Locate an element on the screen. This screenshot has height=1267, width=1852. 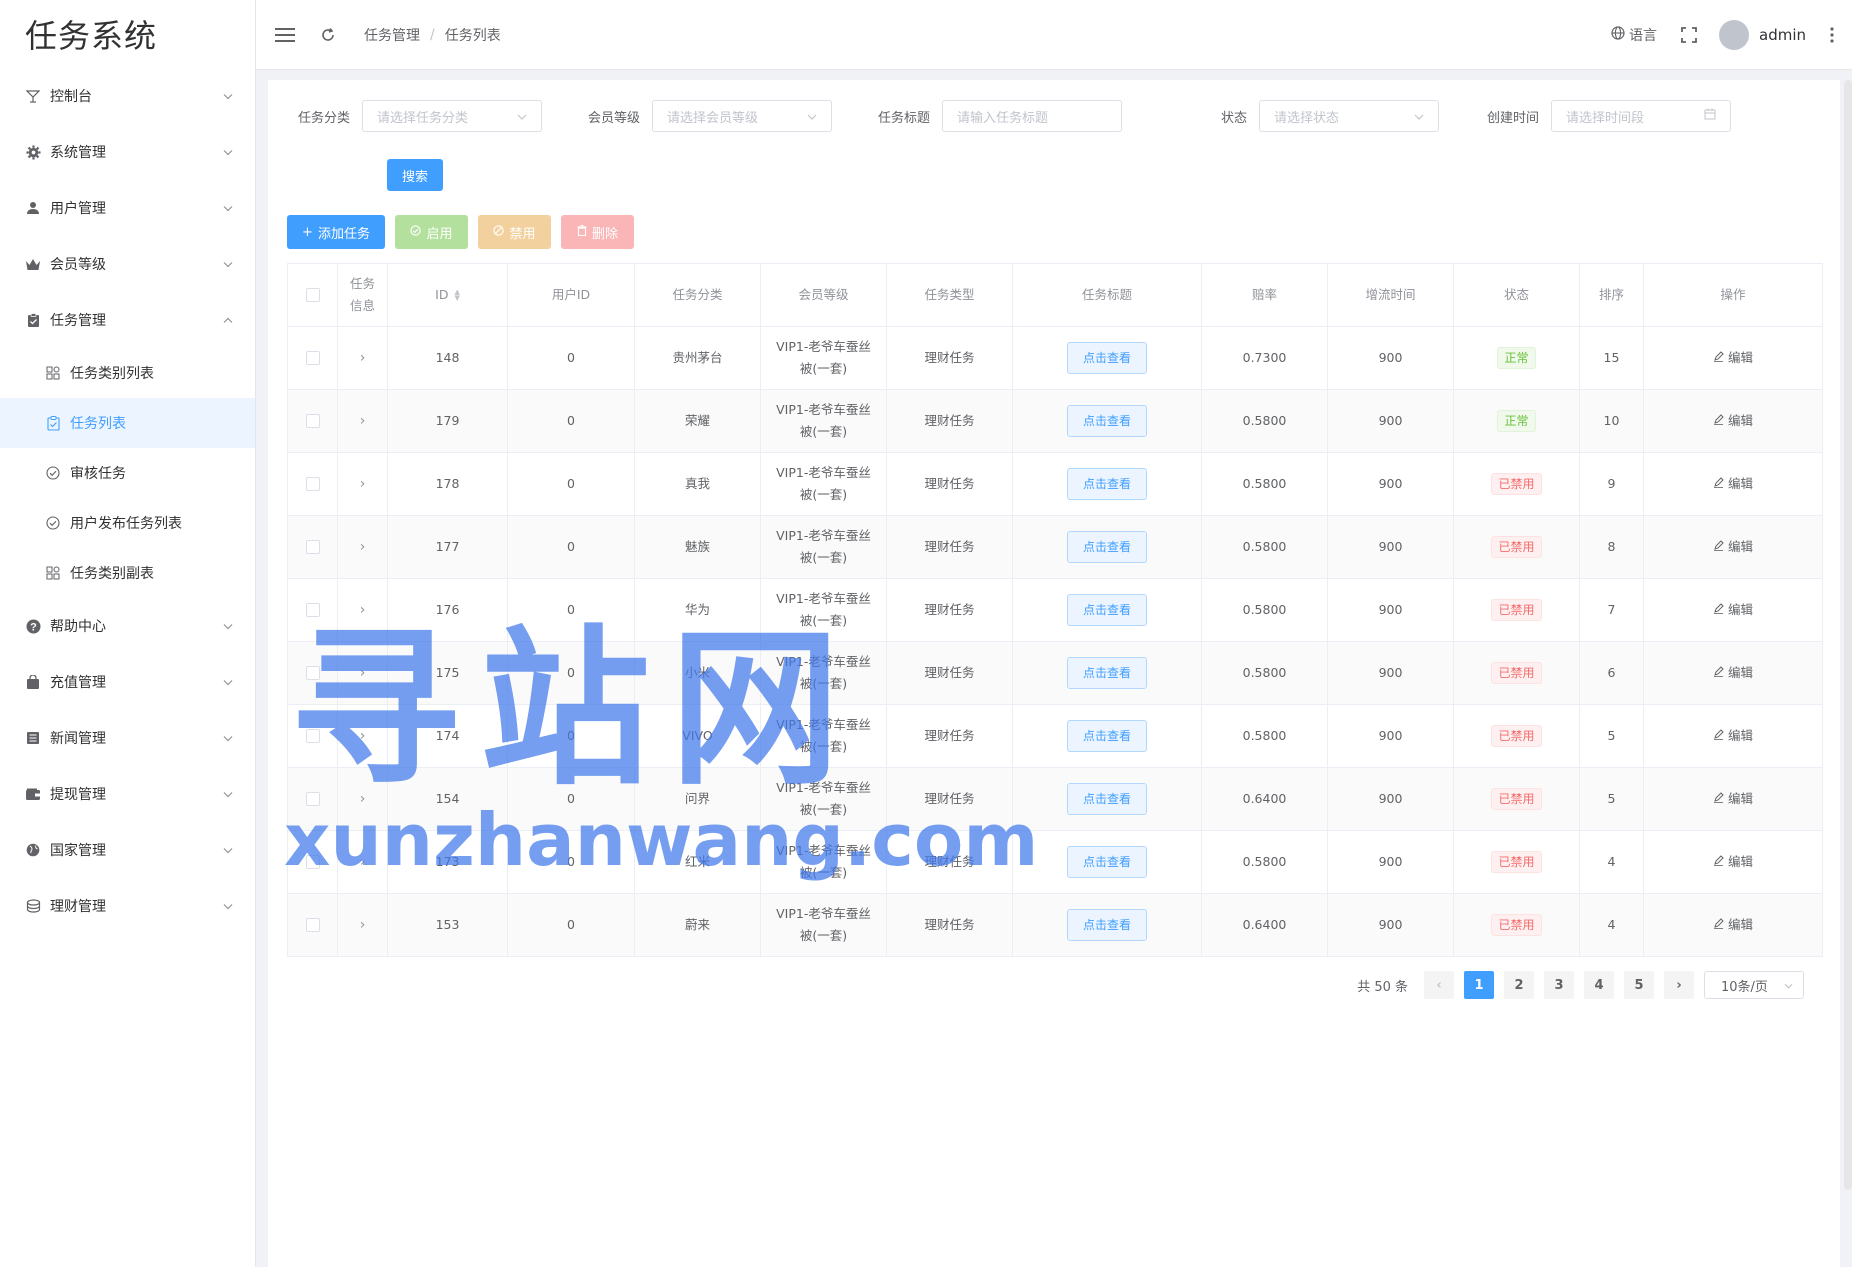
edit-pencil-icon is located at coordinates (1718, 358).